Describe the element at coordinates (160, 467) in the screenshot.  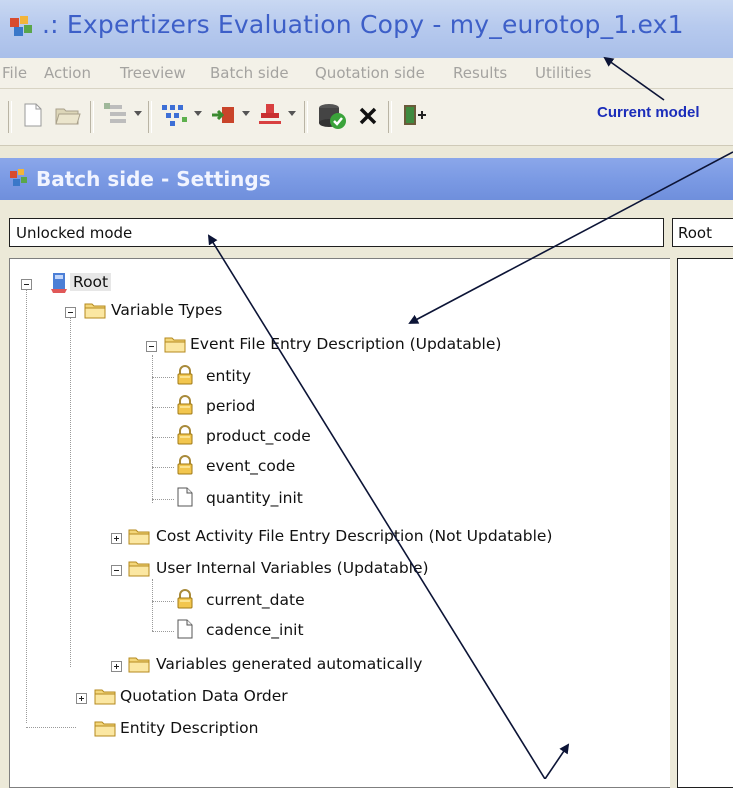
I see `tree-node-event-code: event_code` at that location.